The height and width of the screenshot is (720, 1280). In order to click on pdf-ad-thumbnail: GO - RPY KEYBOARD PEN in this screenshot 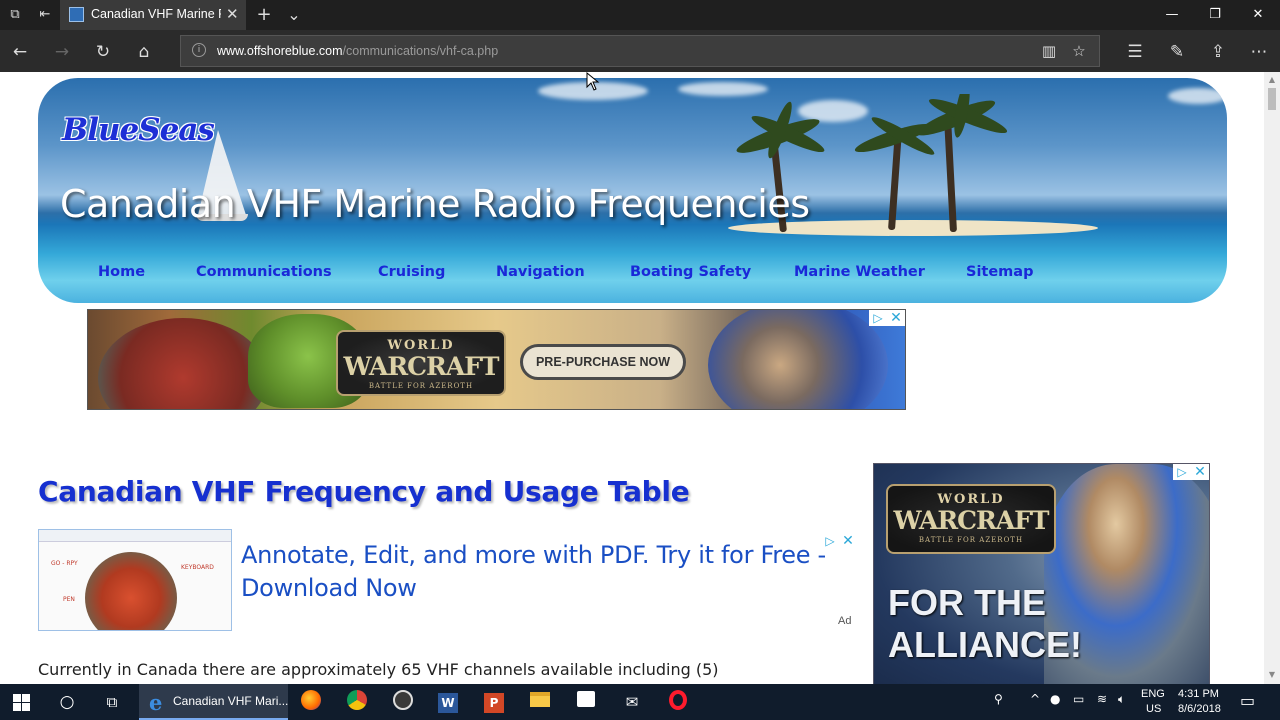, I will do `click(135, 580)`.